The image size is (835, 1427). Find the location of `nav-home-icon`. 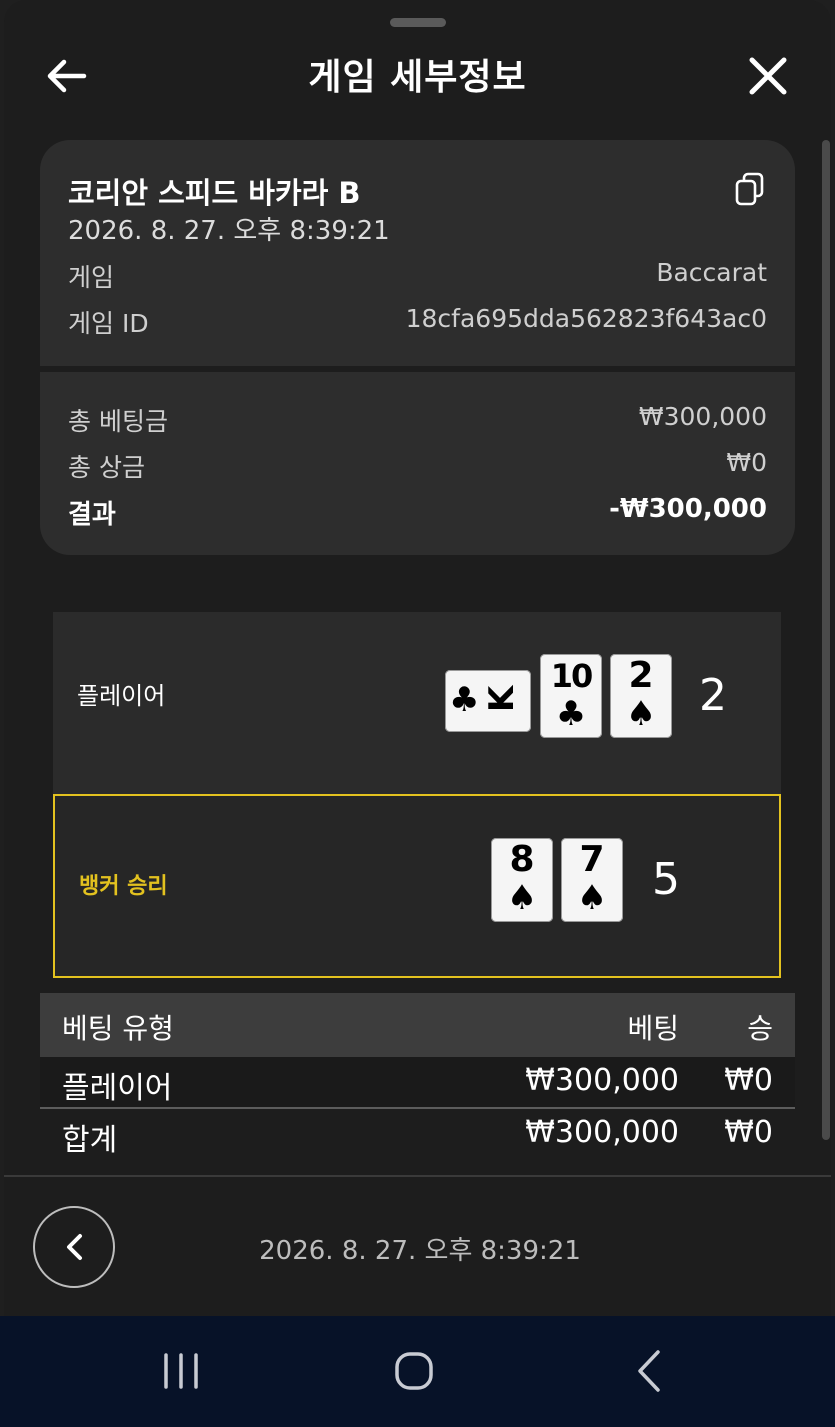

nav-home-icon is located at coordinates (414, 1371).